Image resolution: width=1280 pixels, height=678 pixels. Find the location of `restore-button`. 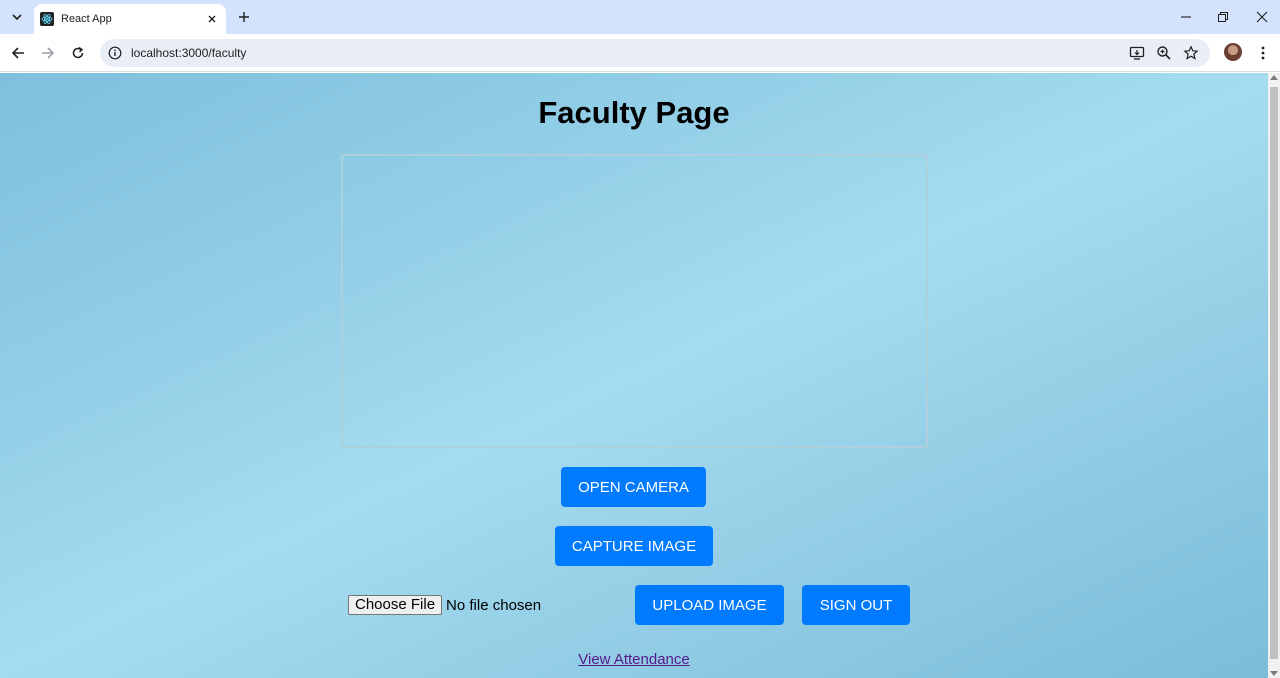

restore-button is located at coordinates (1223, 17).